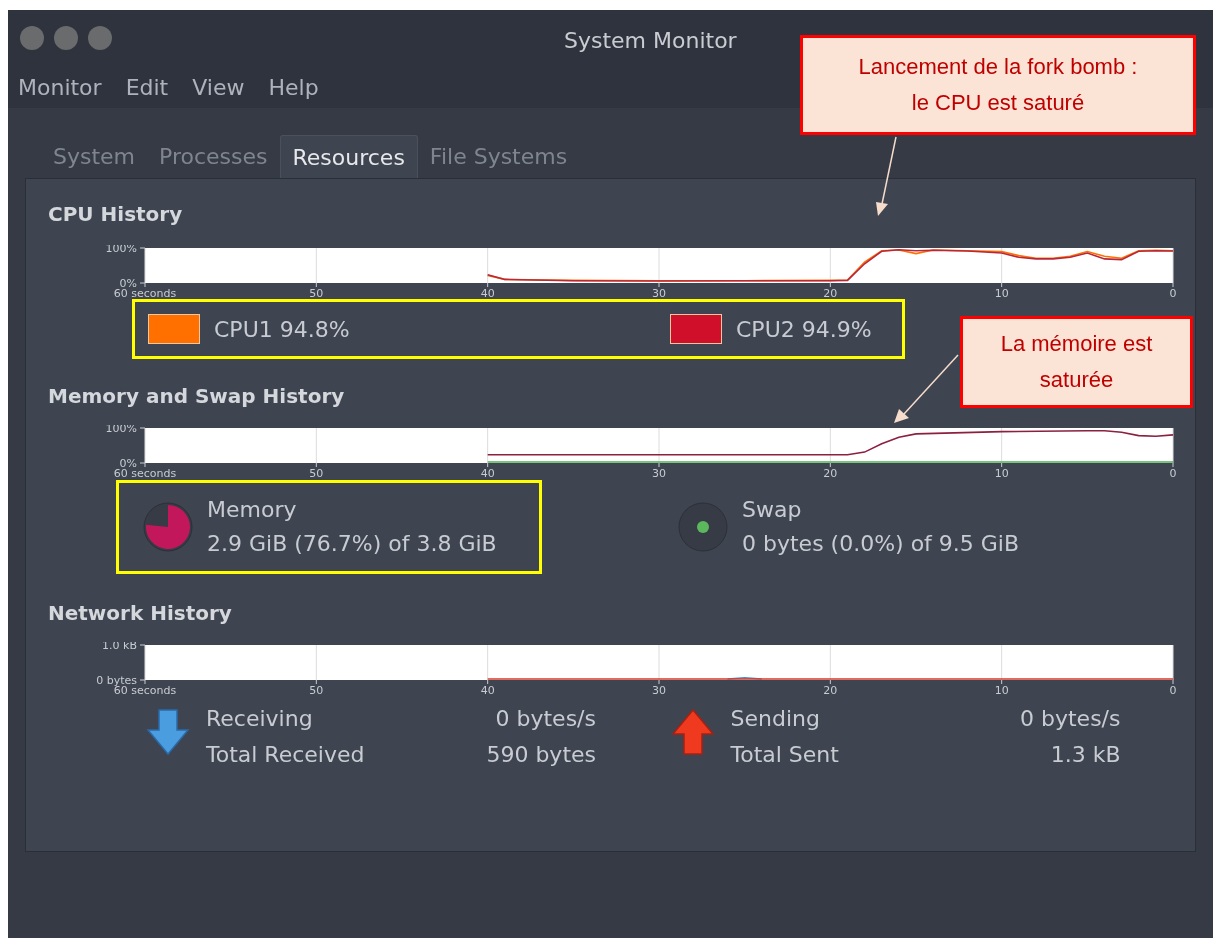  I want to click on legend-label: CPU2 94.9%, so click(804, 329).